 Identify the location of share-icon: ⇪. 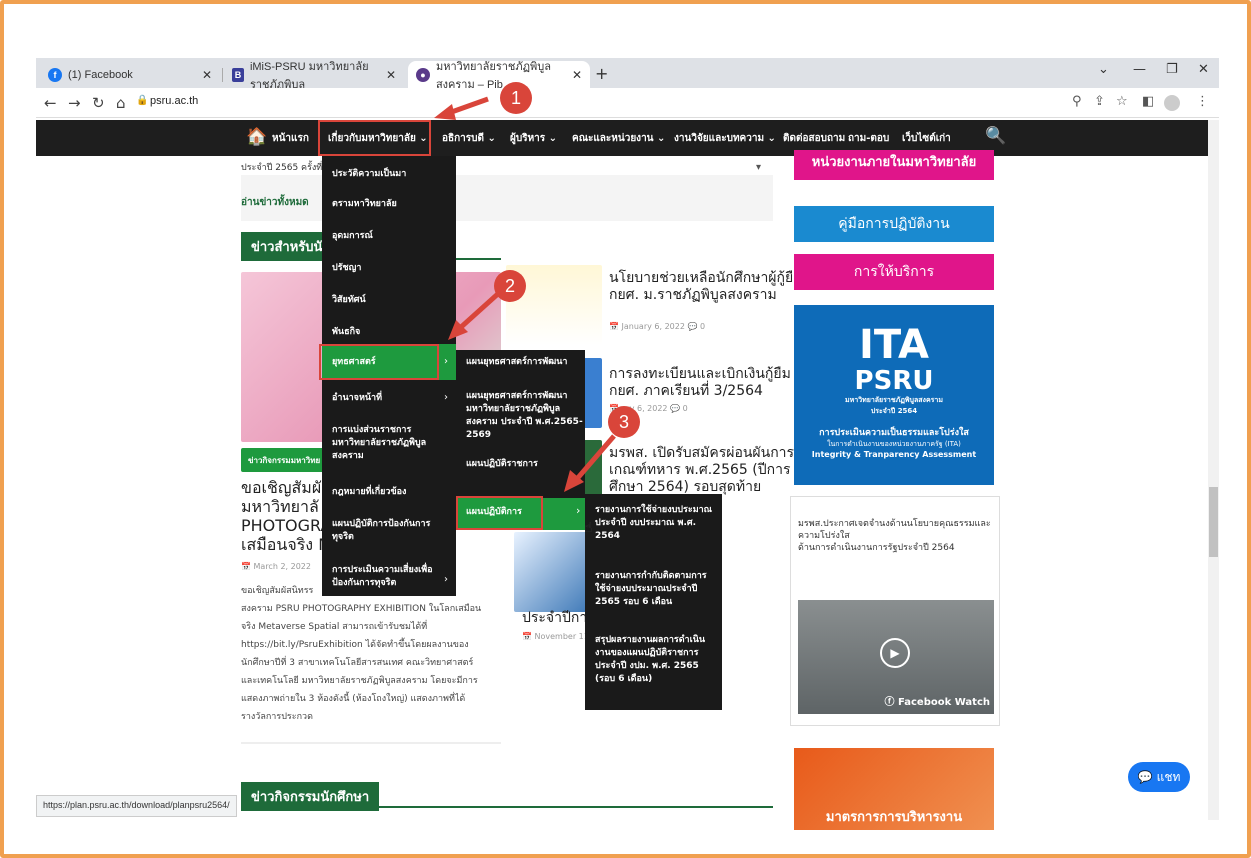
(1099, 101).